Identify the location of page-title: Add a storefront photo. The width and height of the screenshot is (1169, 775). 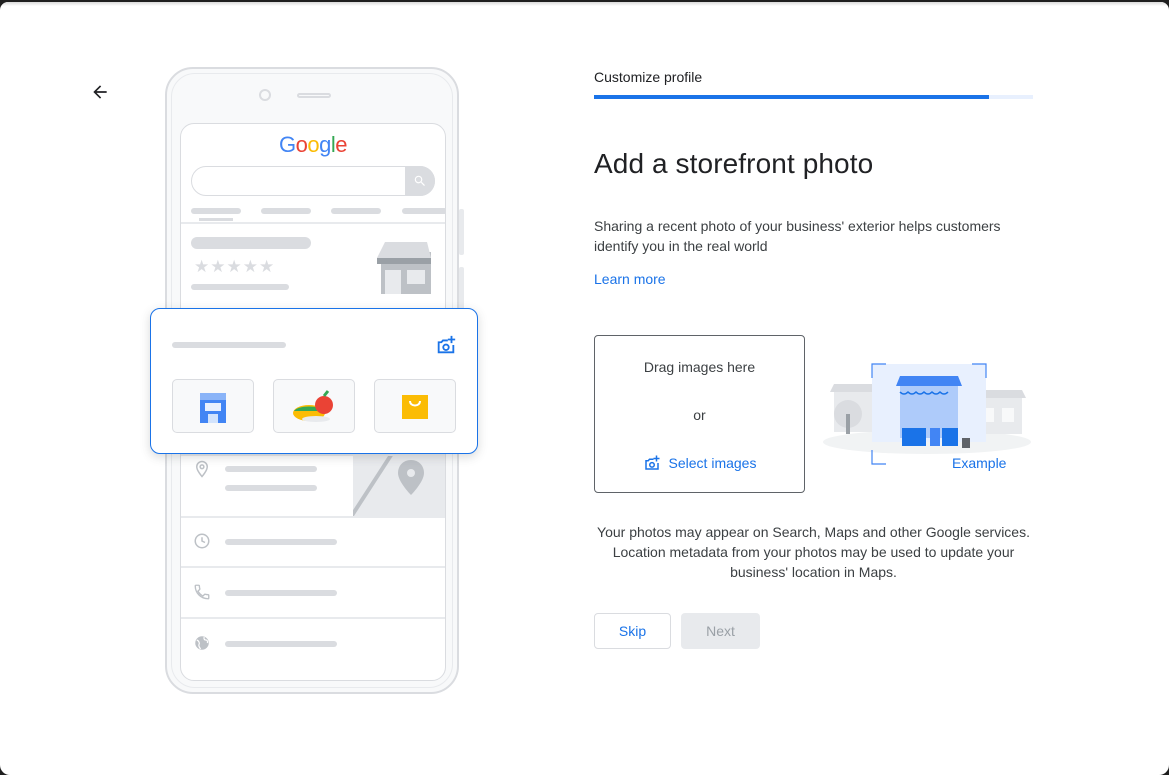
(734, 163).